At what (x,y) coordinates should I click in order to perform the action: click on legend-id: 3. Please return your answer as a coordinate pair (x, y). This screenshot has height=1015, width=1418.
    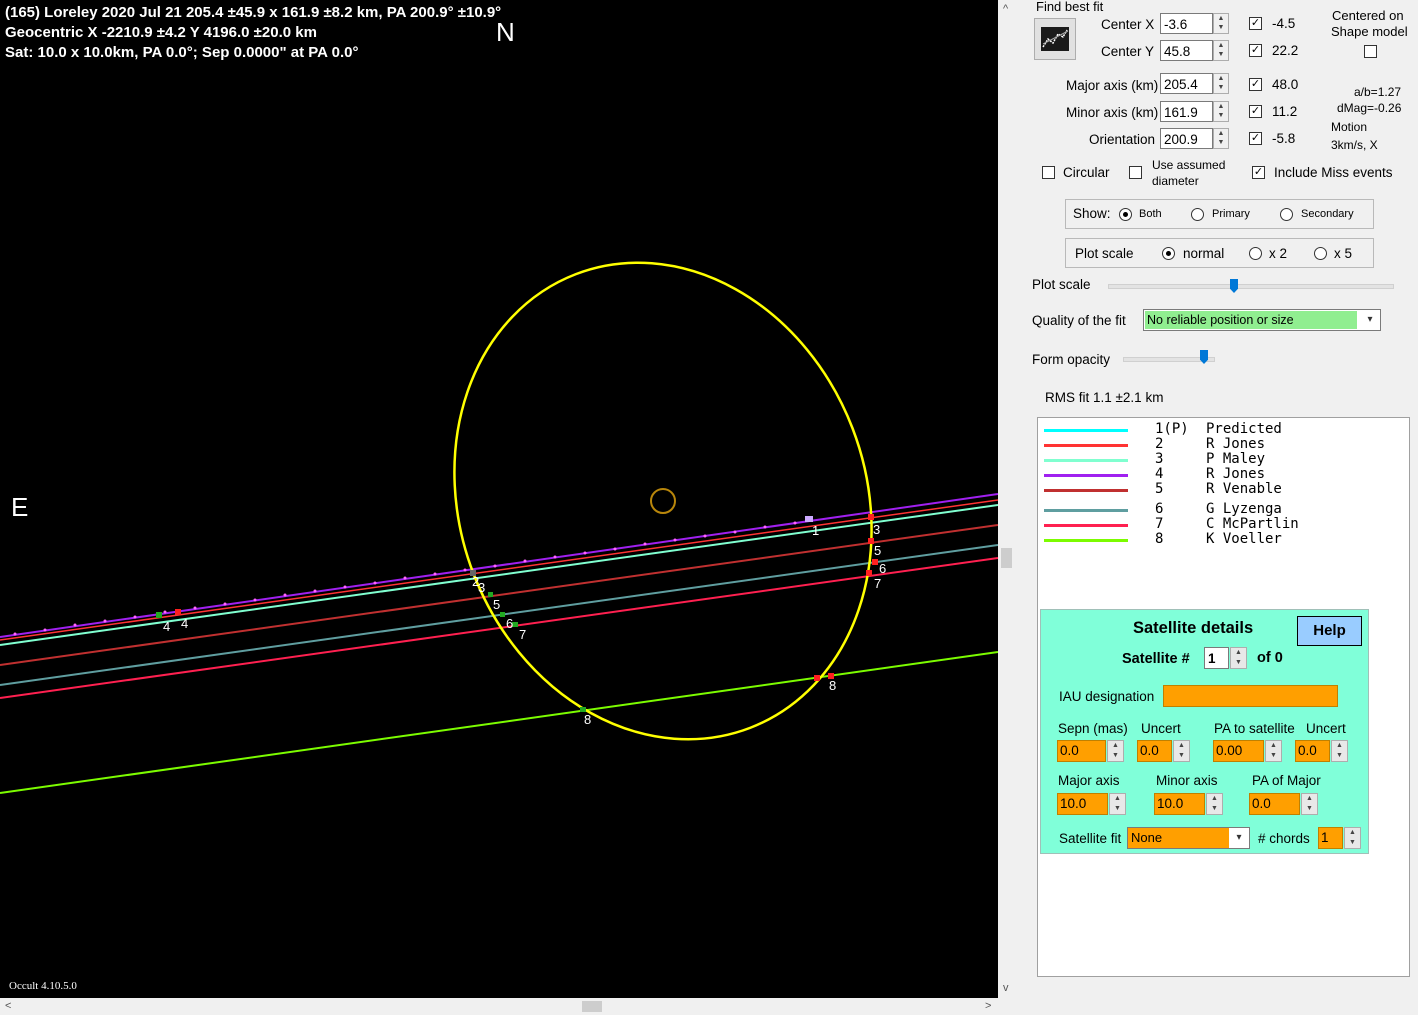
    Looking at the image, I should click on (1159, 459).